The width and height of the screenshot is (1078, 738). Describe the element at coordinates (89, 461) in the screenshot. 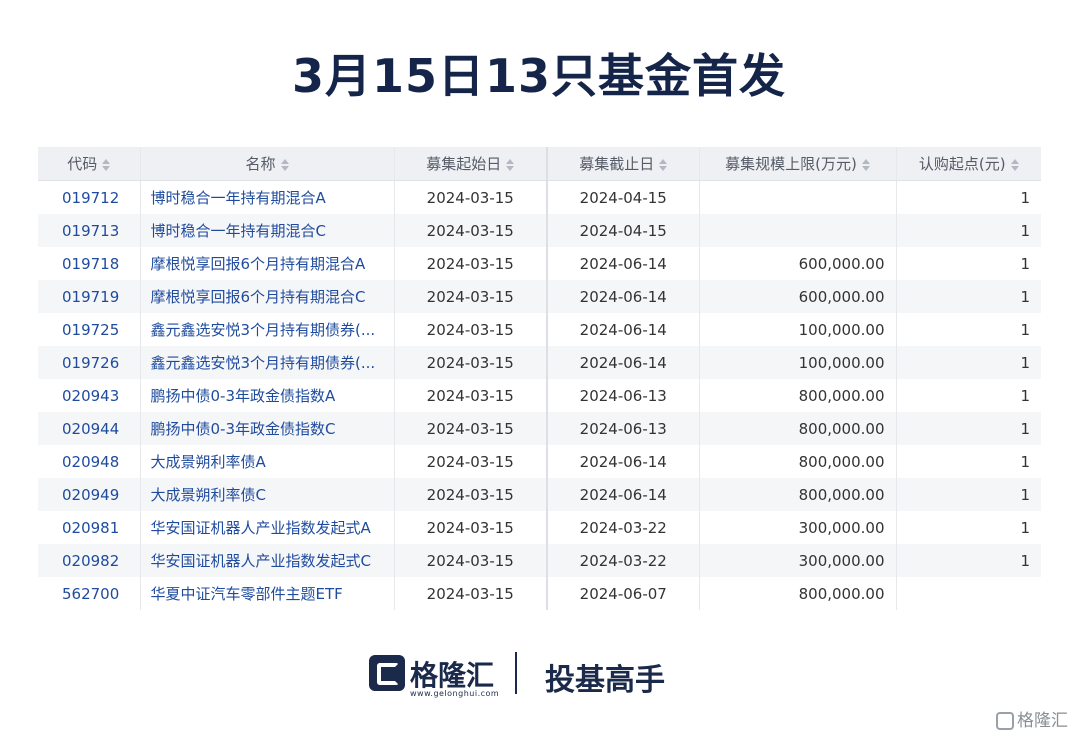

I see `fund-code: 020948` at that location.